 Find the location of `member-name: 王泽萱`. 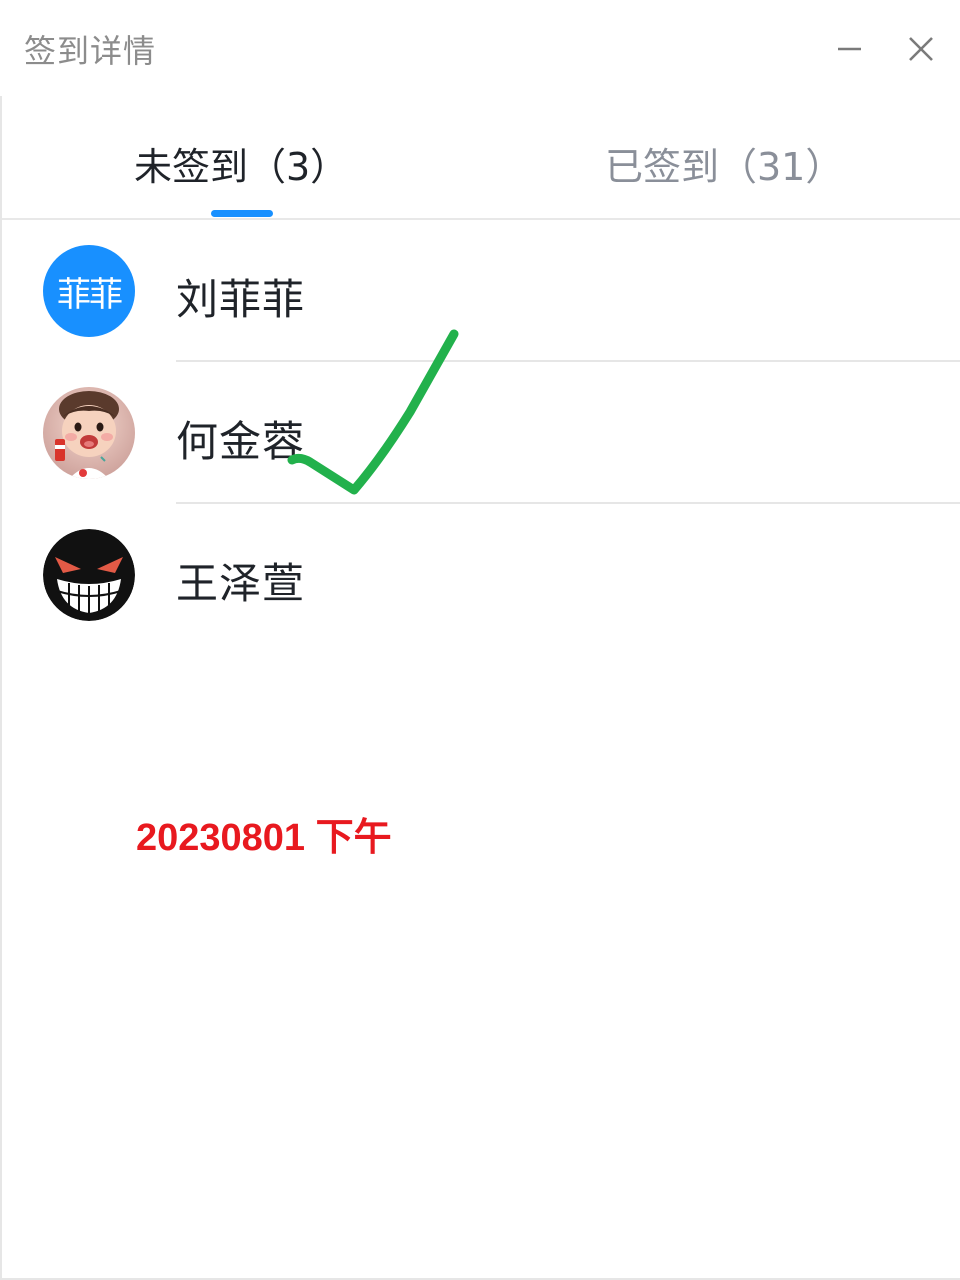

member-name: 王泽萱 is located at coordinates (241, 583).